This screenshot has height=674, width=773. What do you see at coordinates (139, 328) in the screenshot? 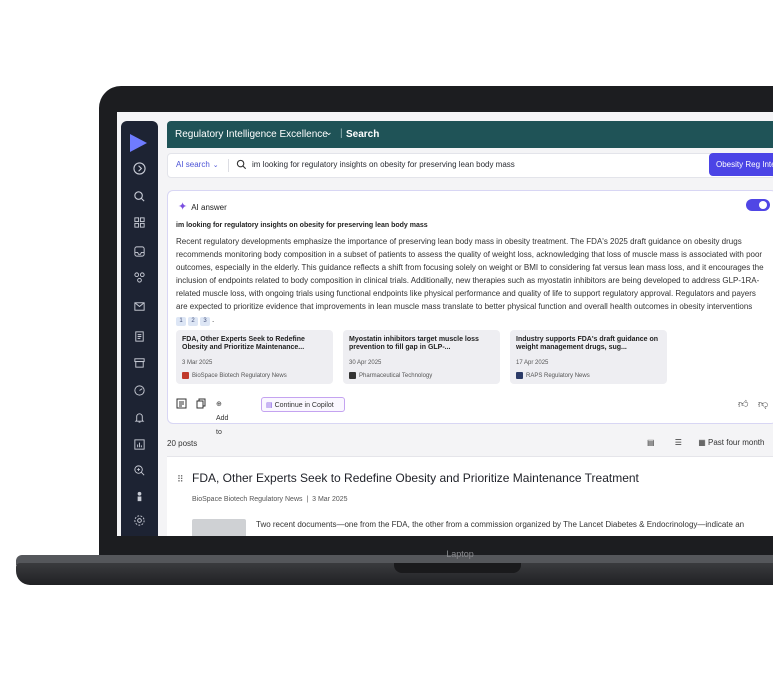
I see `sidebar` at bounding box center [139, 328].